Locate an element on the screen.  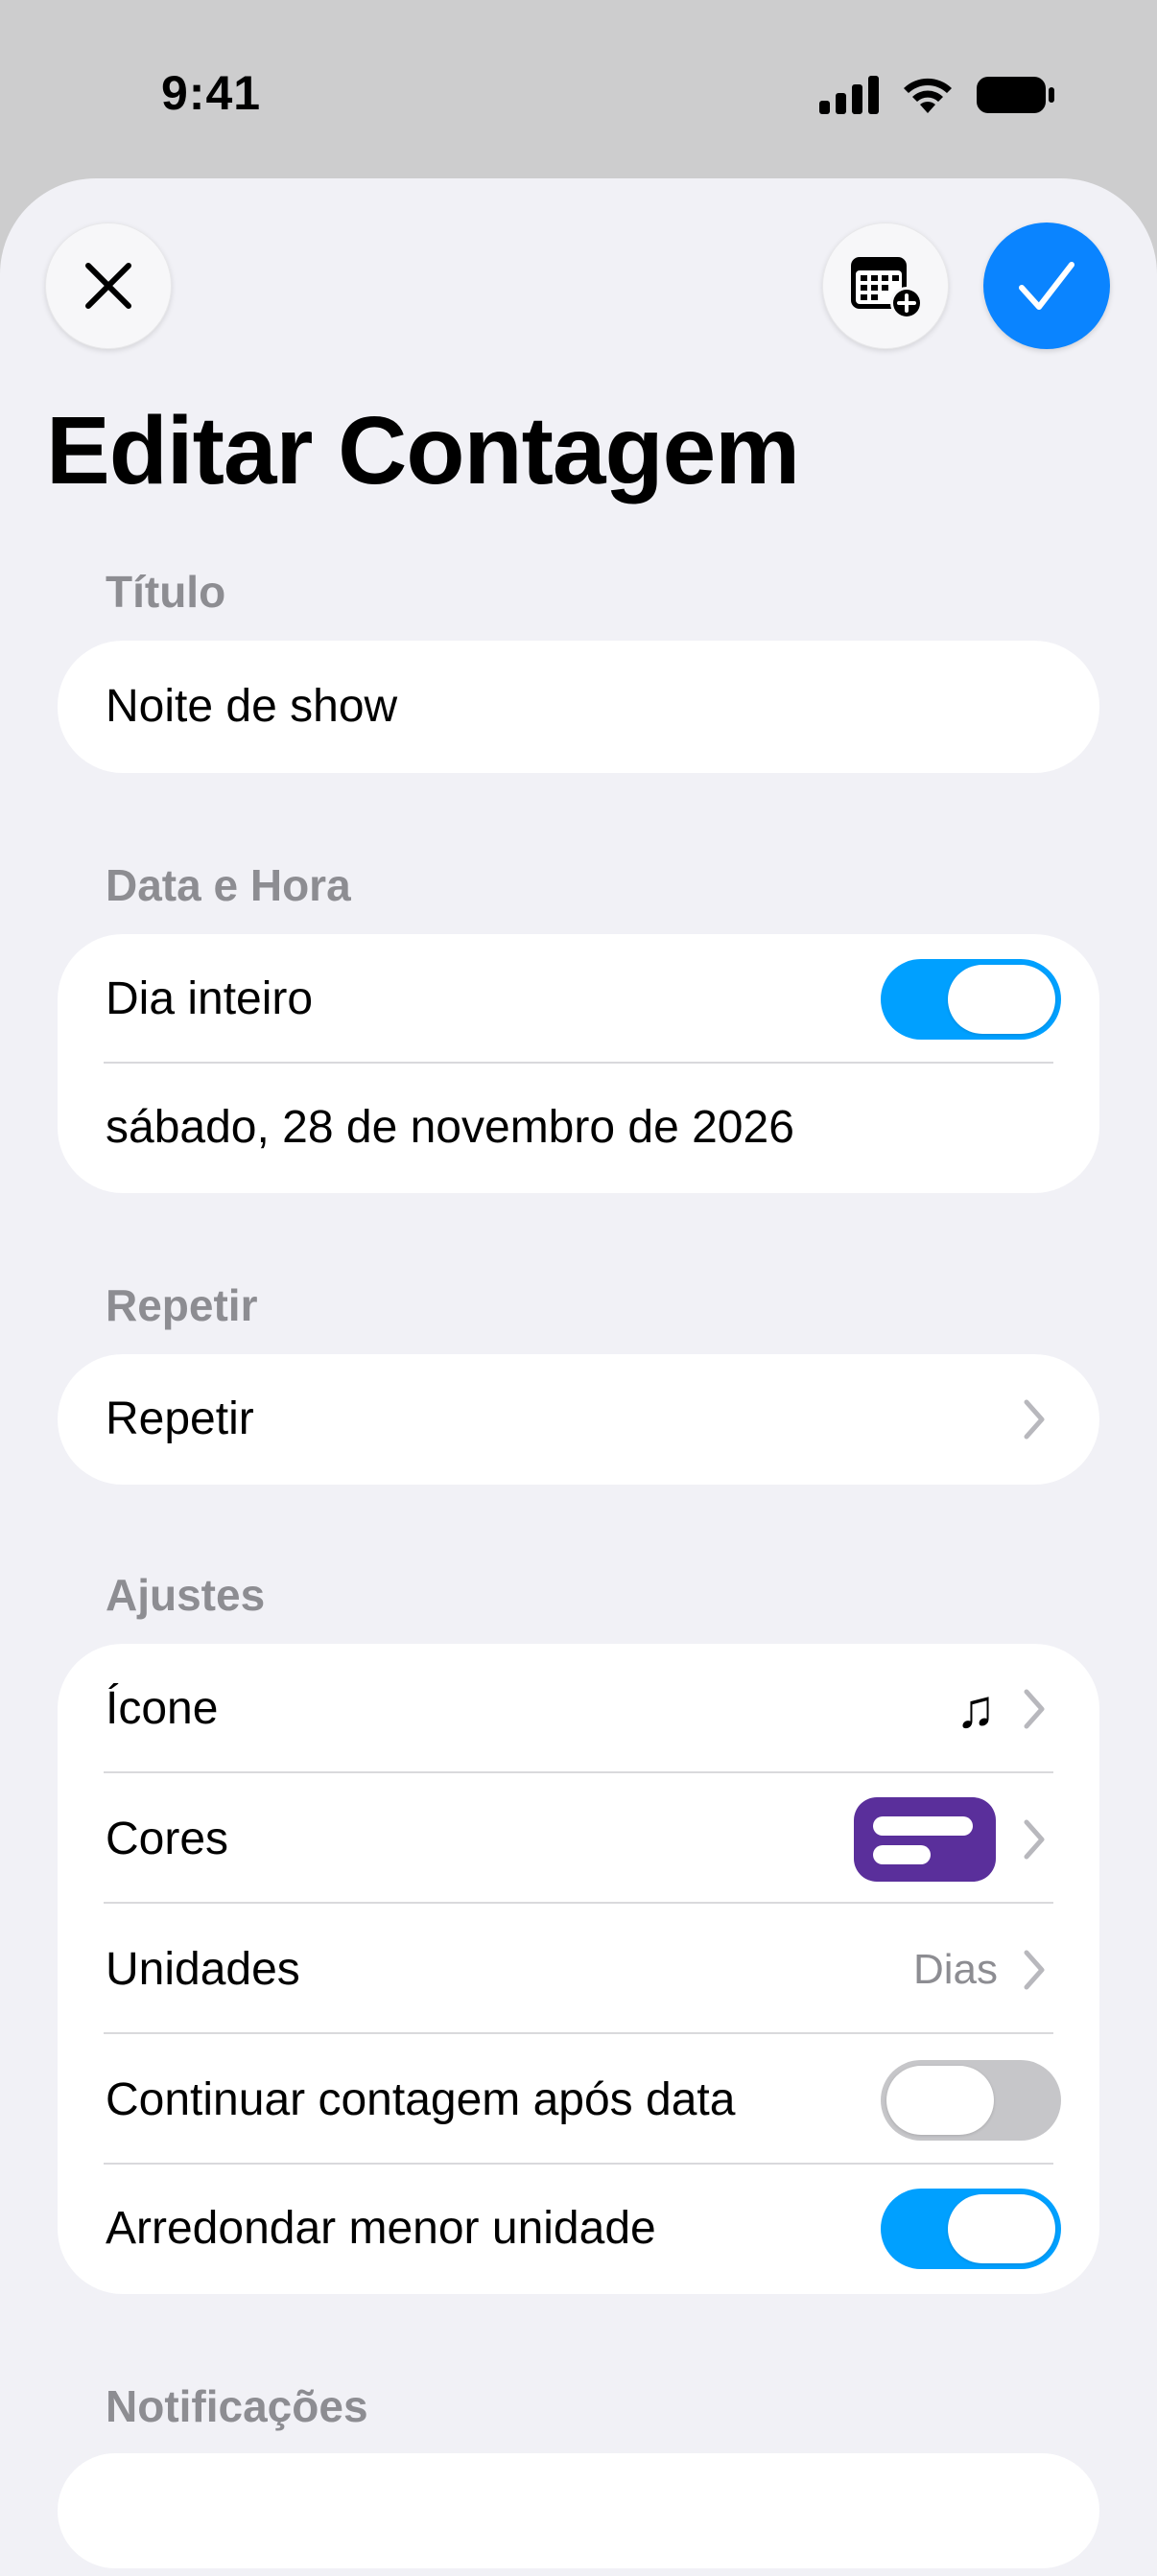
all-day-row: Dia inteiro is located at coordinates (578, 999).